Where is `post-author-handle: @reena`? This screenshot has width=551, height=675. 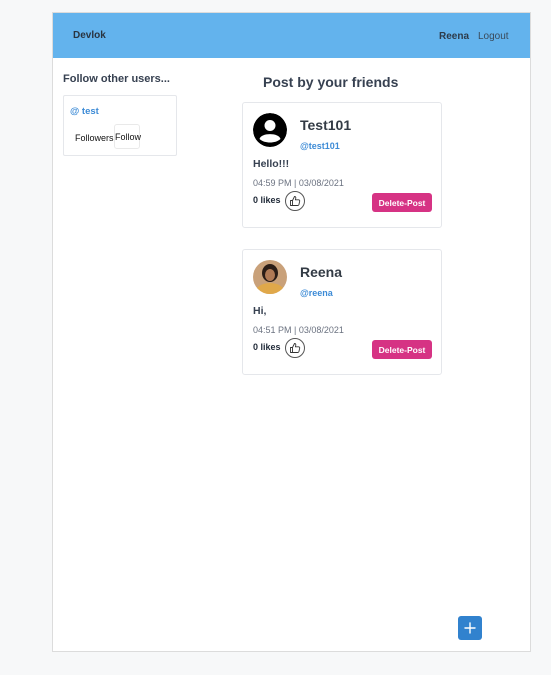
post-author-handle: @reena is located at coordinates (316, 293).